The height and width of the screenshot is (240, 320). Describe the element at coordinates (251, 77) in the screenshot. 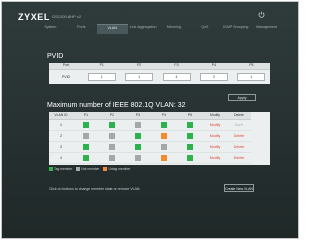

I see `pvid-input-p5: 1` at that location.